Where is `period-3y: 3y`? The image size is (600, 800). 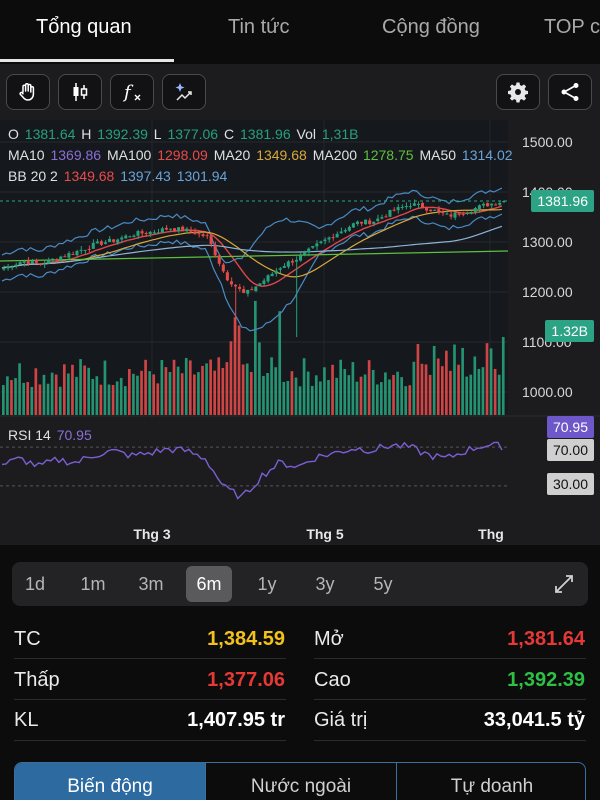
period-3y: 3y is located at coordinates (325, 584).